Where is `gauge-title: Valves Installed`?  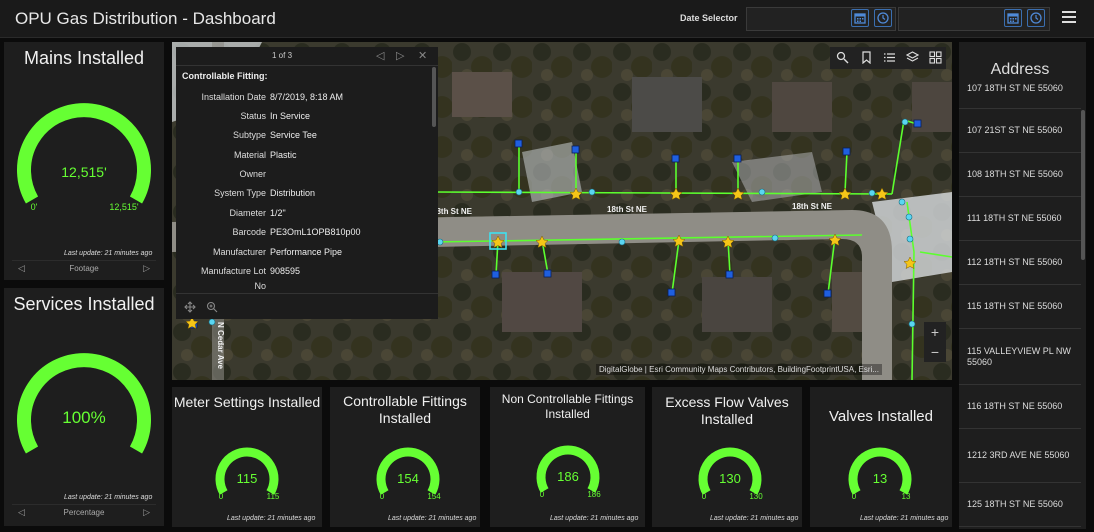
gauge-title: Valves Installed is located at coordinates (881, 416).